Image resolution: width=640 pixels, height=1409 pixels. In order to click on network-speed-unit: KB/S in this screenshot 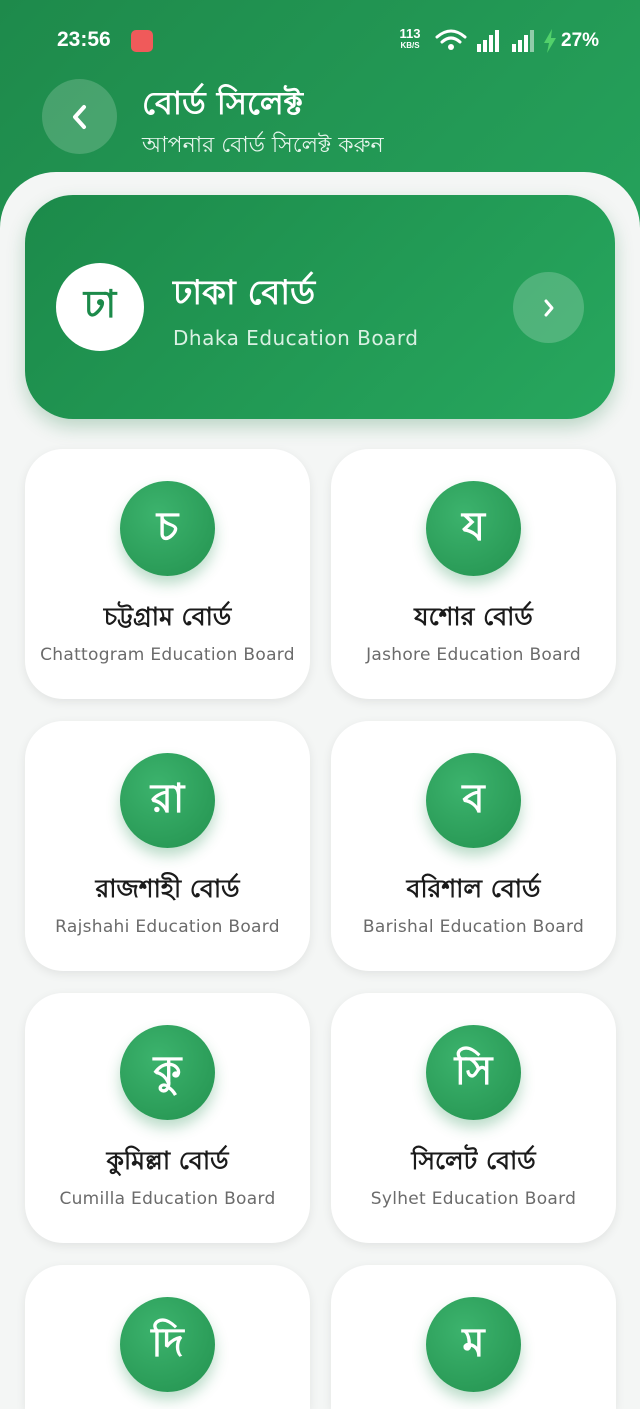, I will do `click(410, 45)`.